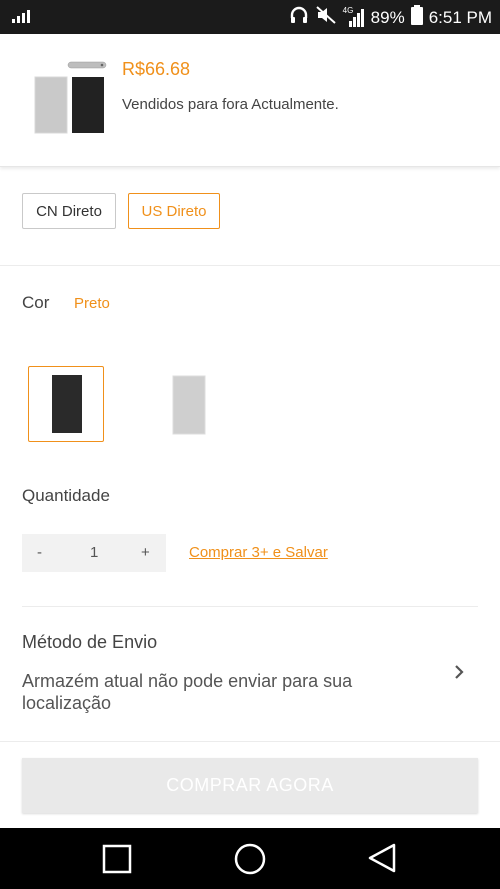 This screenshot has height=889, width=500. I want to click on status-bar: 4G 89% 6:51 PM, so click(250, 17).